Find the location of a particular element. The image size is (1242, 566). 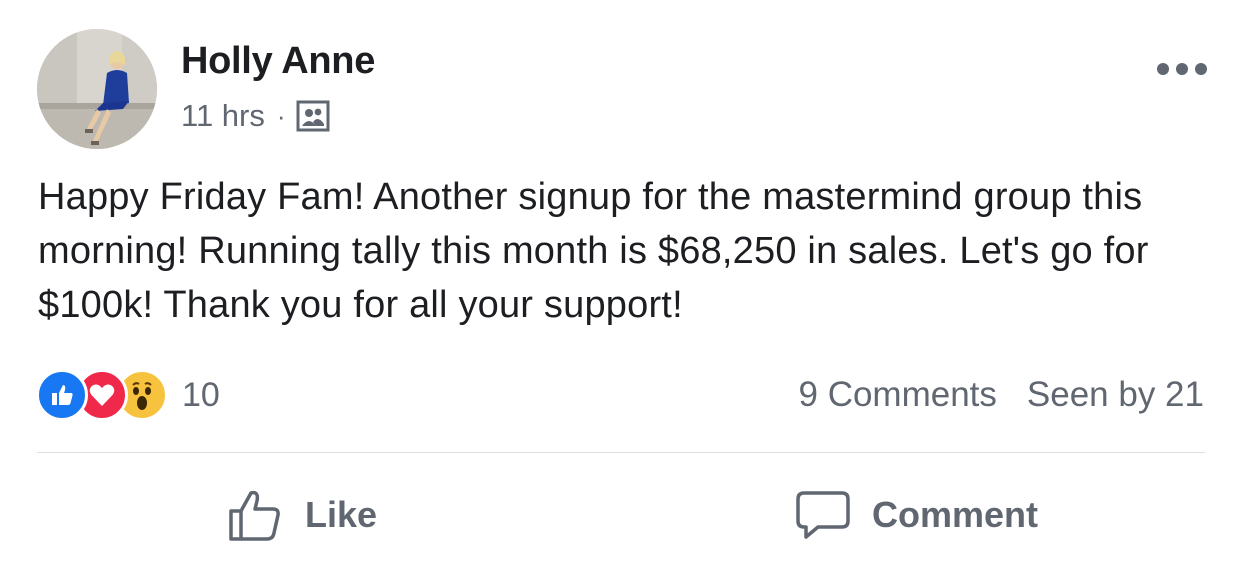

divider is located at coordinates (621, 452).